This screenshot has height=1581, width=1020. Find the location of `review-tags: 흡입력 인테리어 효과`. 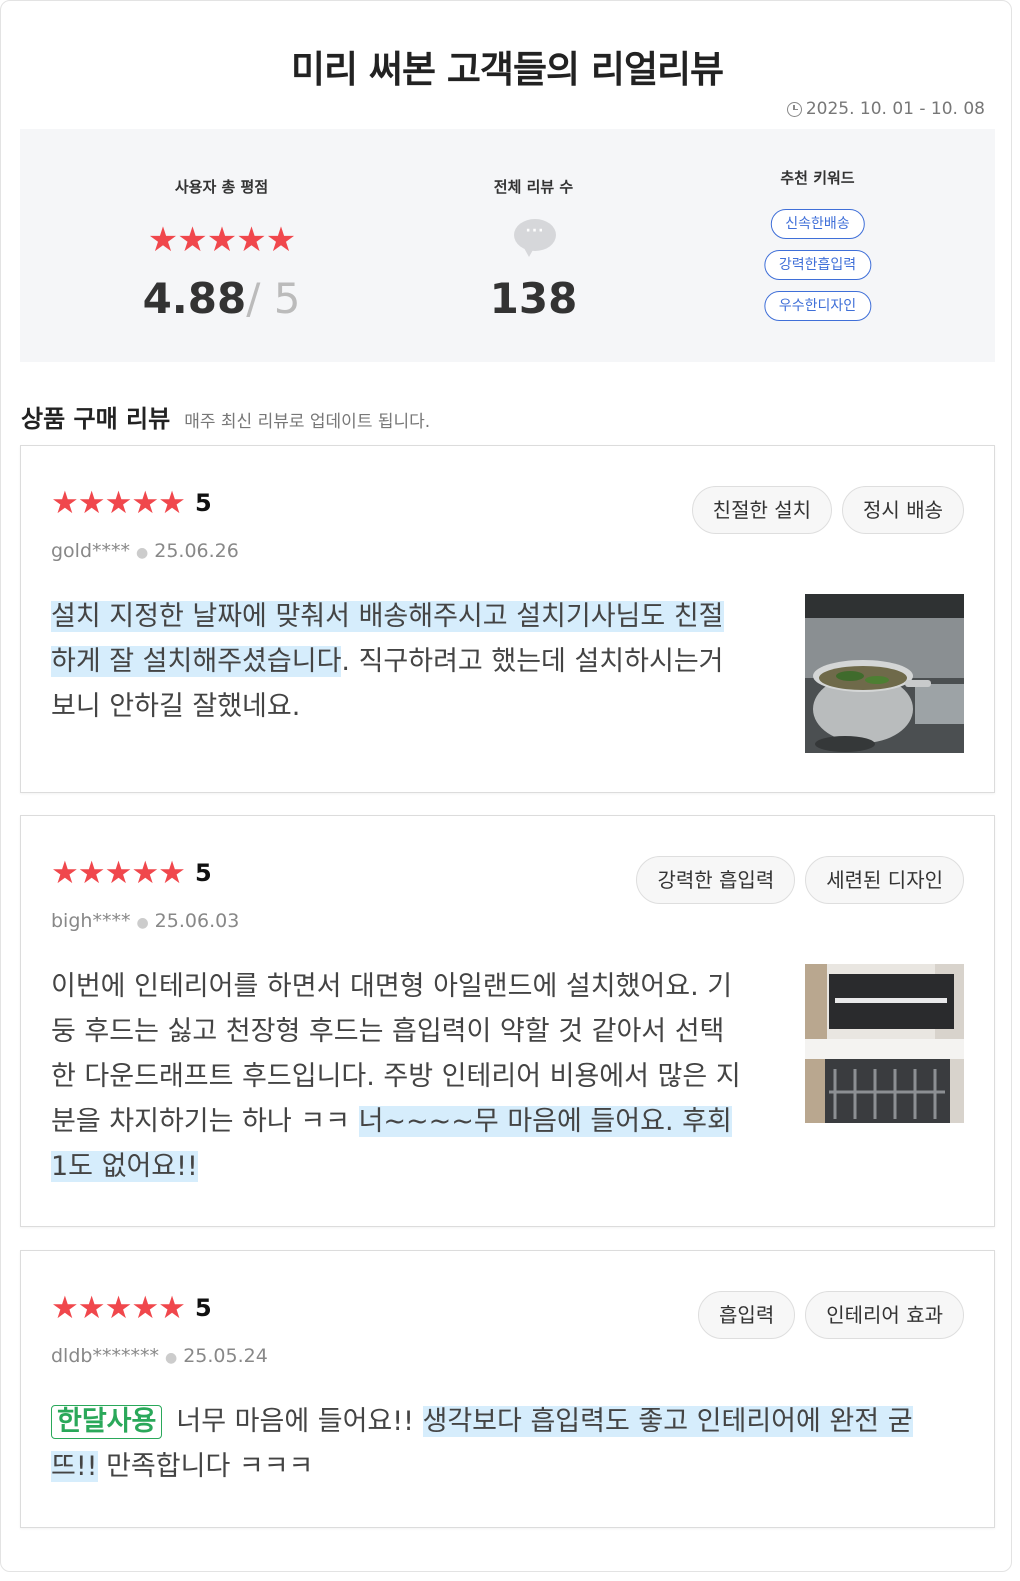

review-tags: 흡입력 인테리어 효과 is located at coordinates (831, 1315).